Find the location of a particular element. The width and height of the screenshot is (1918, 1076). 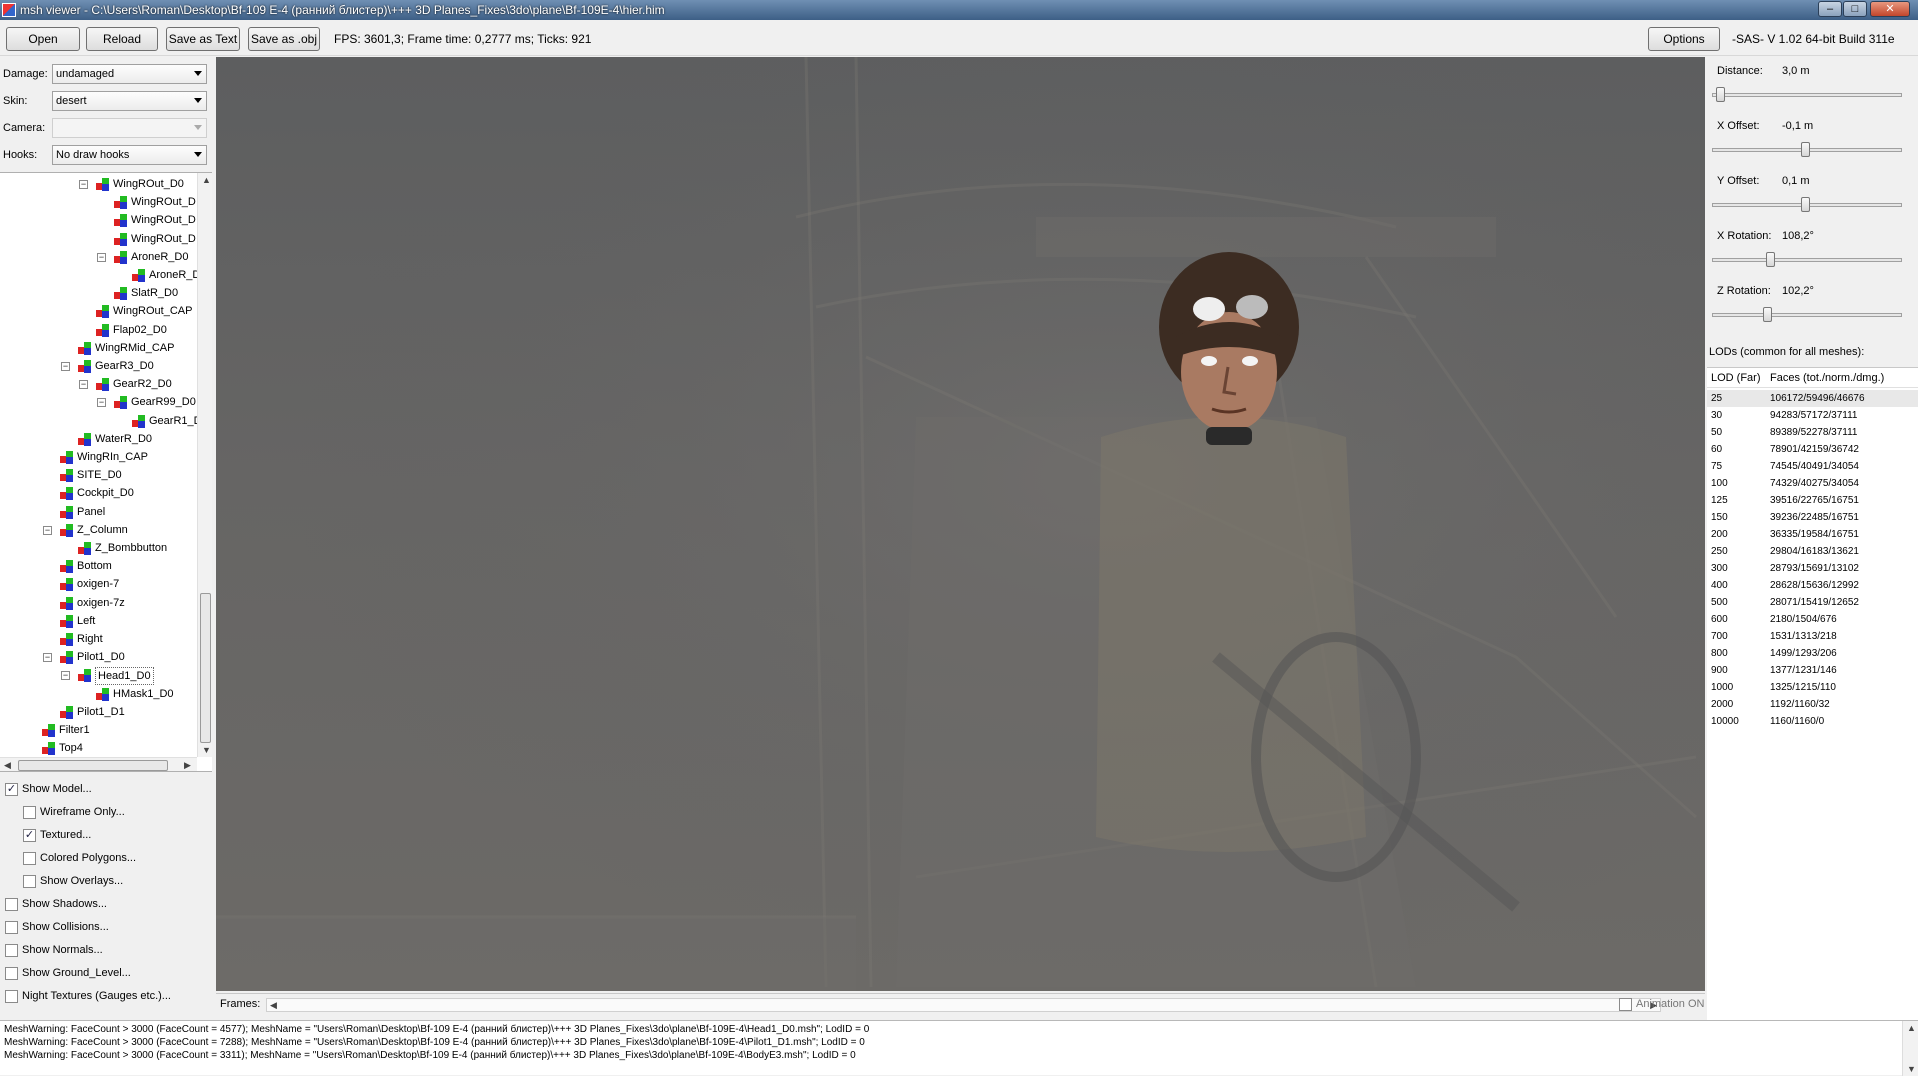

tree-node: − AroneR_D0 is located at coordinates (97, 257).